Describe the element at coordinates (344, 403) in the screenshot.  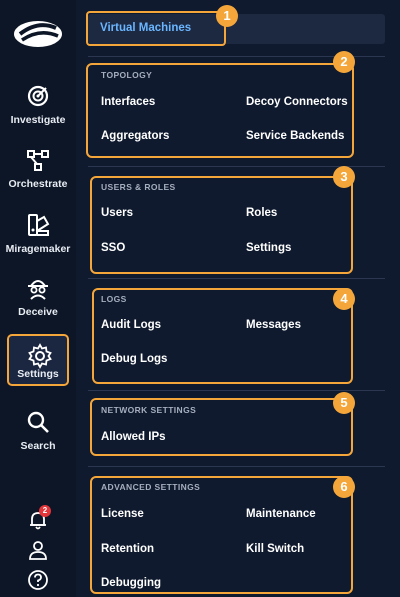
I see `callout-number: 5` at that location.